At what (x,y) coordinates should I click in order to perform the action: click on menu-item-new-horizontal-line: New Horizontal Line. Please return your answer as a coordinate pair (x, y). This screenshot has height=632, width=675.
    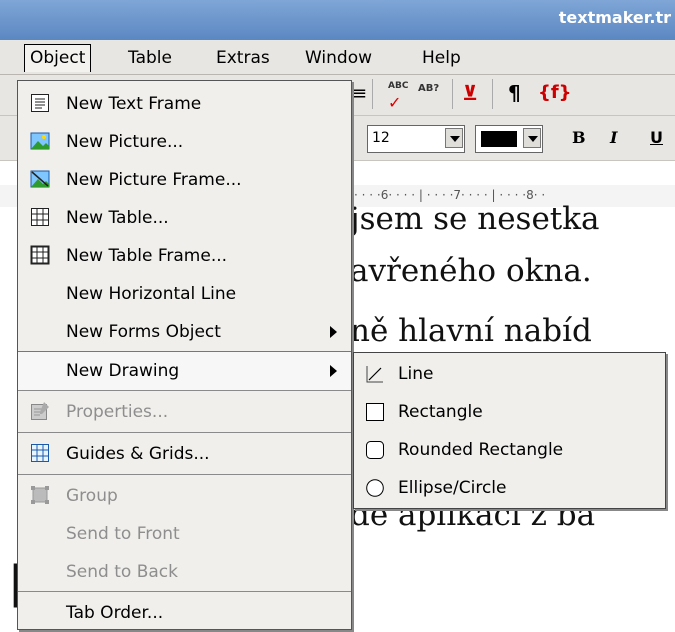
    Looking at the image, I should click on (184, 294).